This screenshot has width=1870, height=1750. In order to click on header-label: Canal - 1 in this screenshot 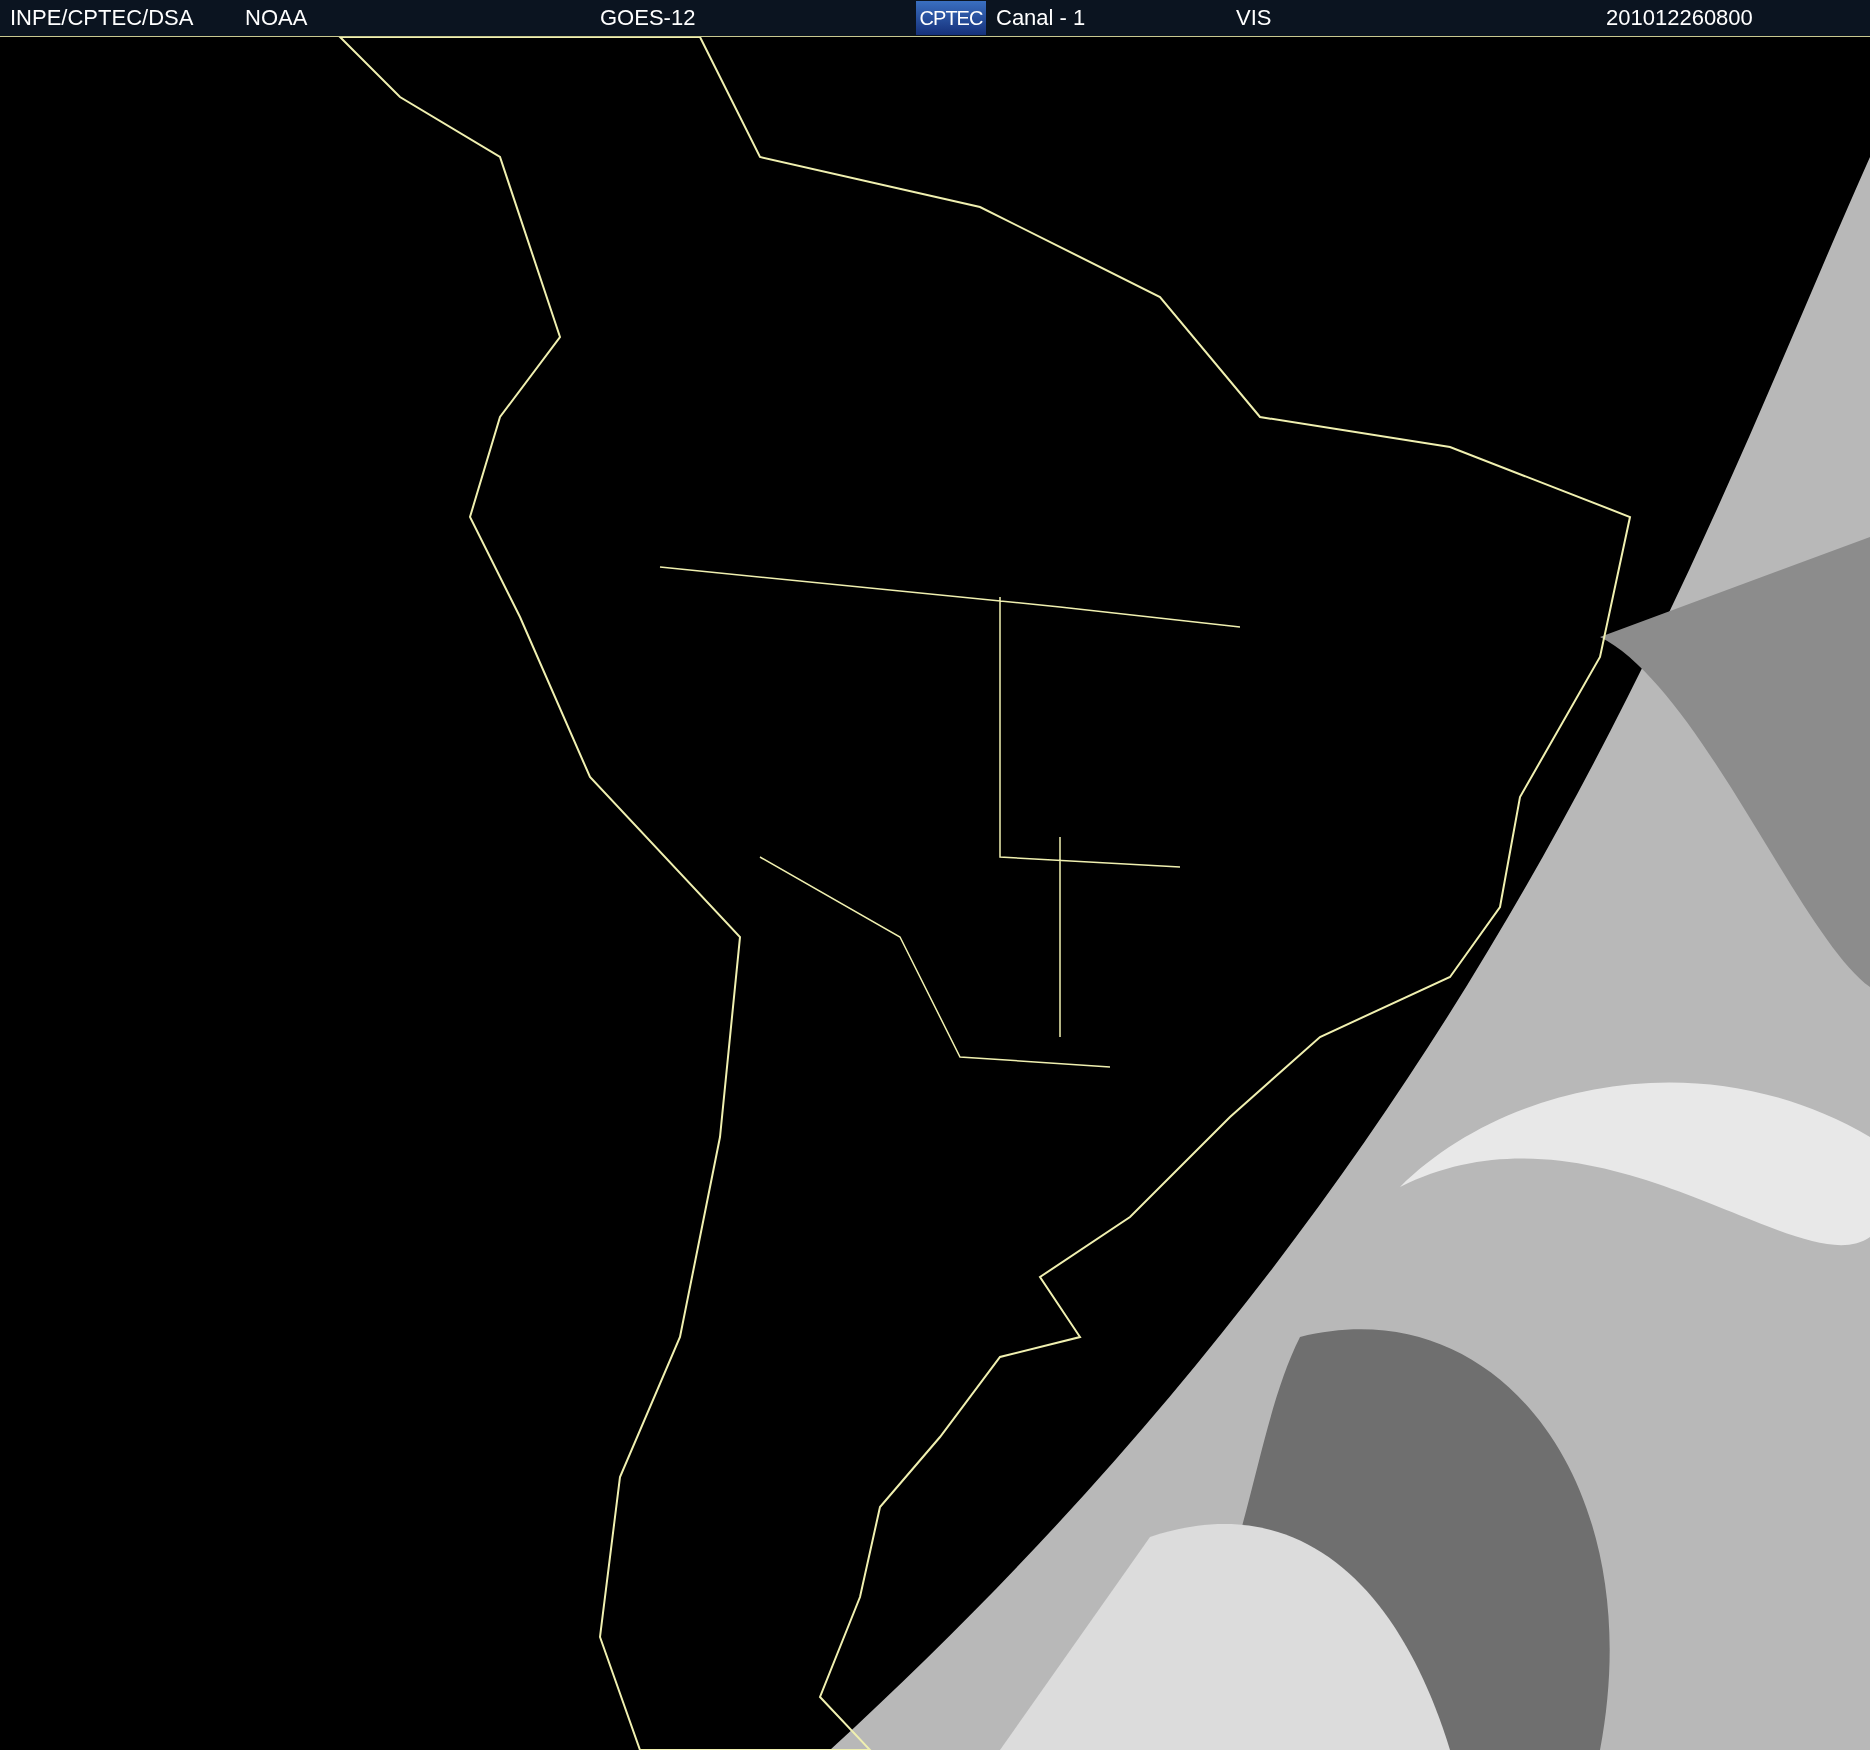, I will do `click(1041, 18)`.